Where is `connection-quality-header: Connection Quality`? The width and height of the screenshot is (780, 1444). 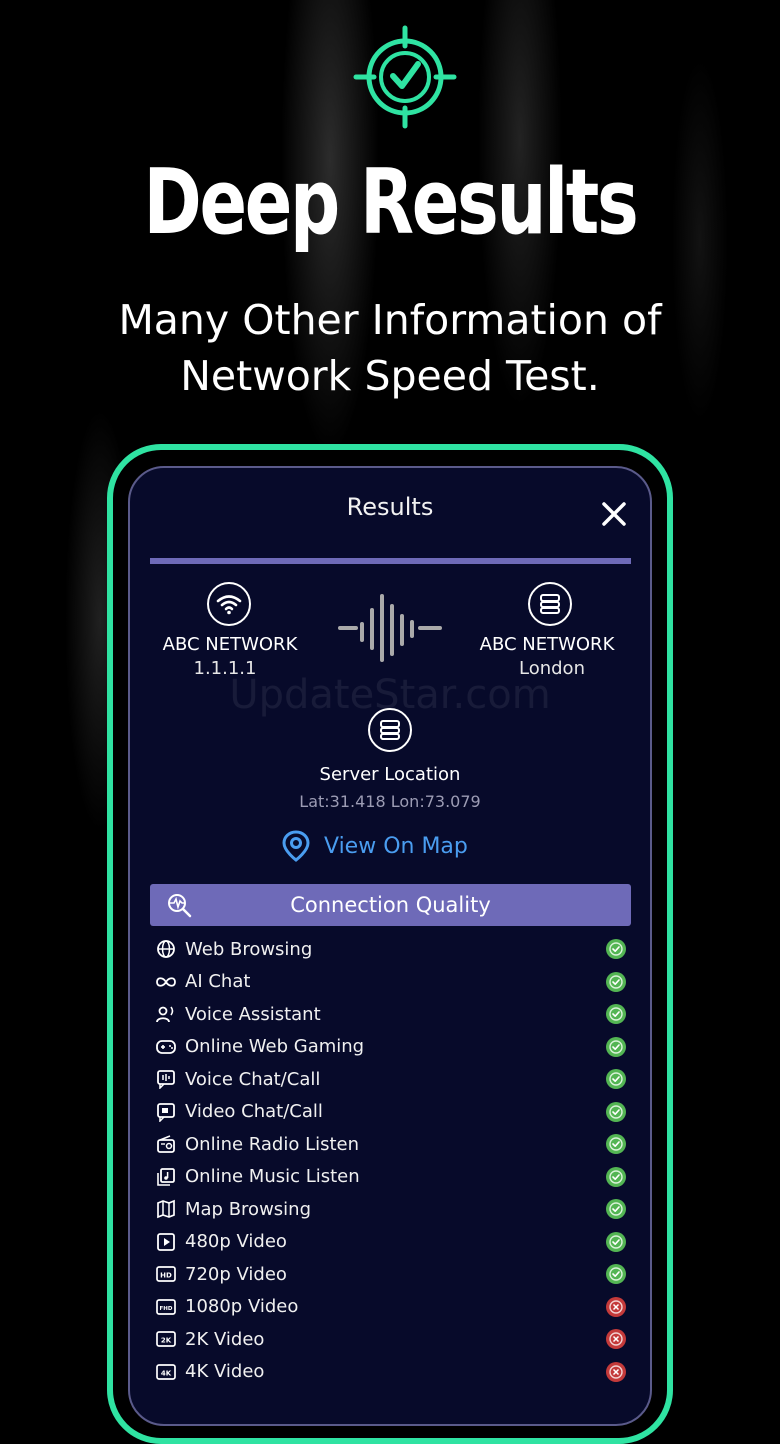
connection-quality-header: Connection Quality is located at coordinates (390, 905).